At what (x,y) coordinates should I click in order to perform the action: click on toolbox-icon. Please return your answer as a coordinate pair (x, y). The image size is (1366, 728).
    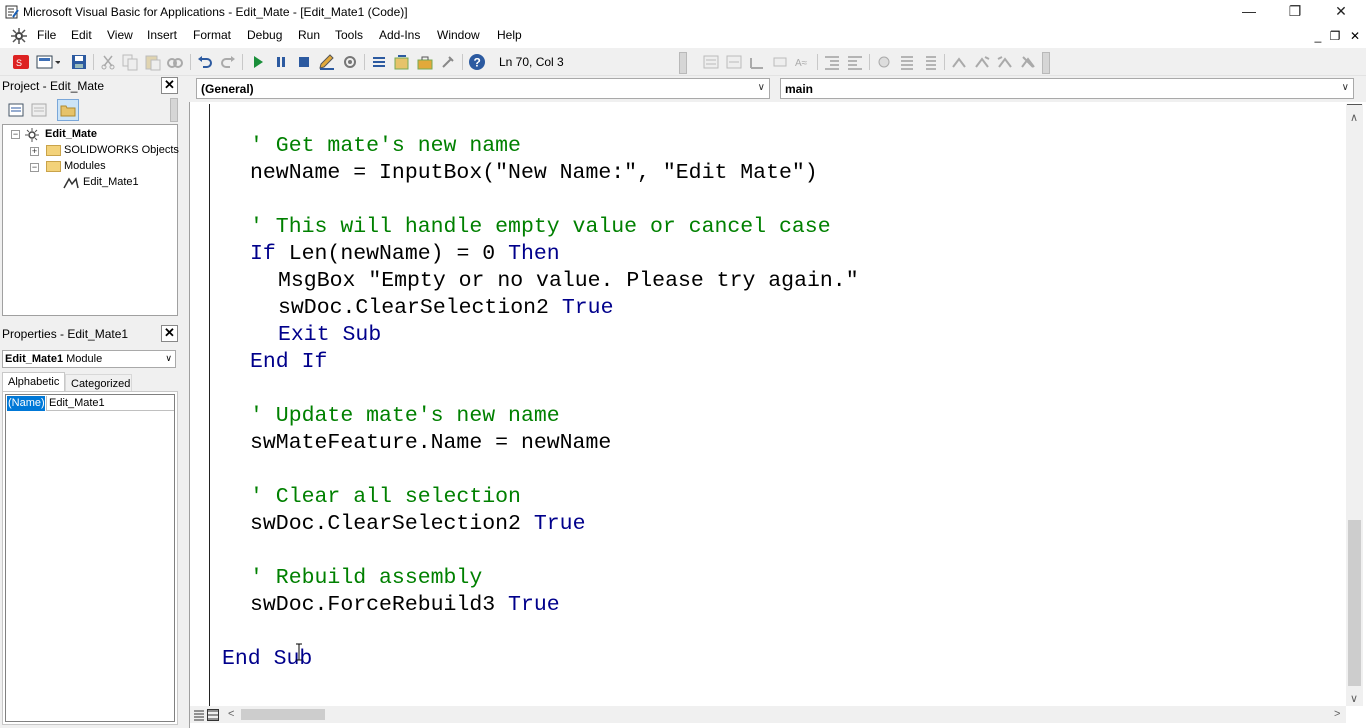
    Looking at the image, I should click on (425, 62).